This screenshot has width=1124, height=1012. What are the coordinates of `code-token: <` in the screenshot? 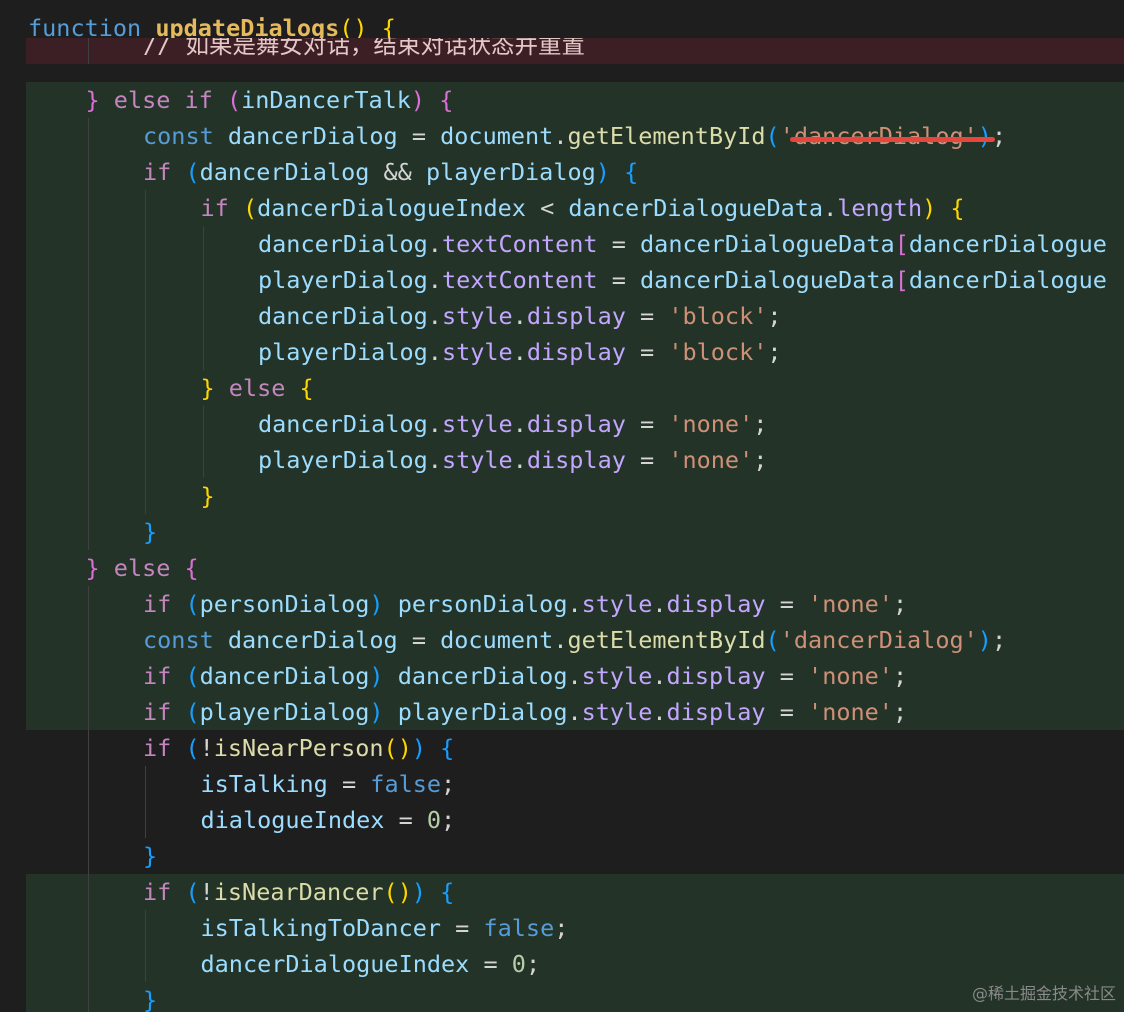 It's located at (547, 208).